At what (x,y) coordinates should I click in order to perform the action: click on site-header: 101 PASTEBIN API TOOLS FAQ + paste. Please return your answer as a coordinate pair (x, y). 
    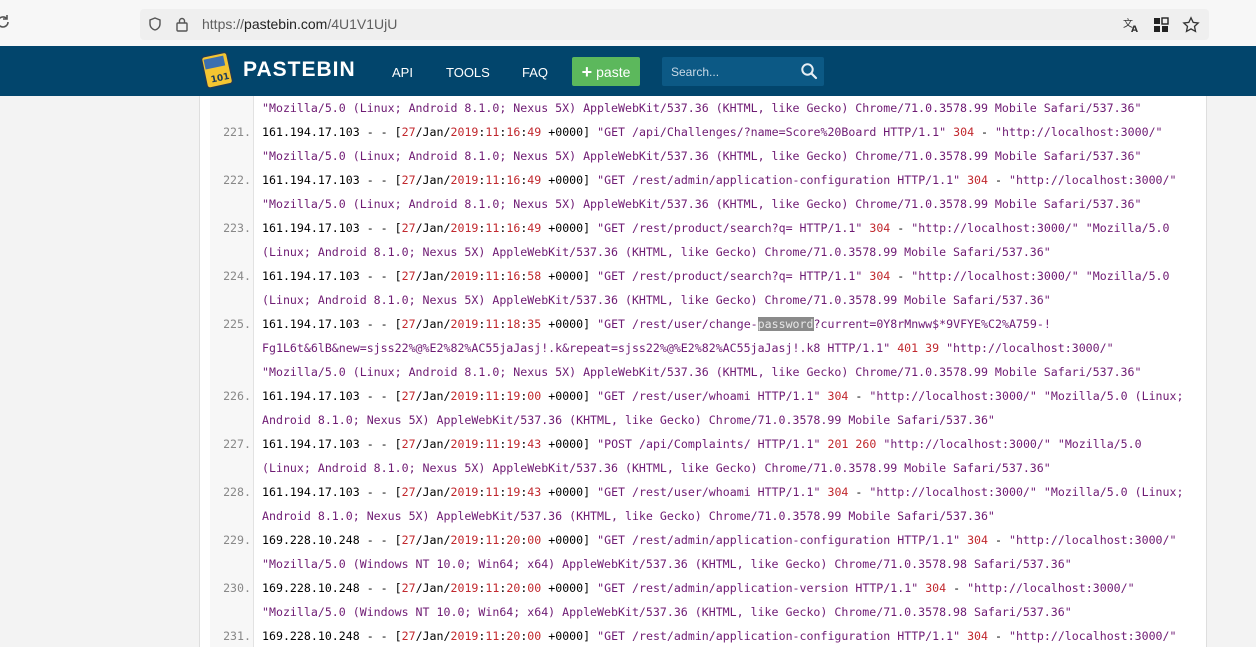
    Looking at the image, I should click on (628, 71).